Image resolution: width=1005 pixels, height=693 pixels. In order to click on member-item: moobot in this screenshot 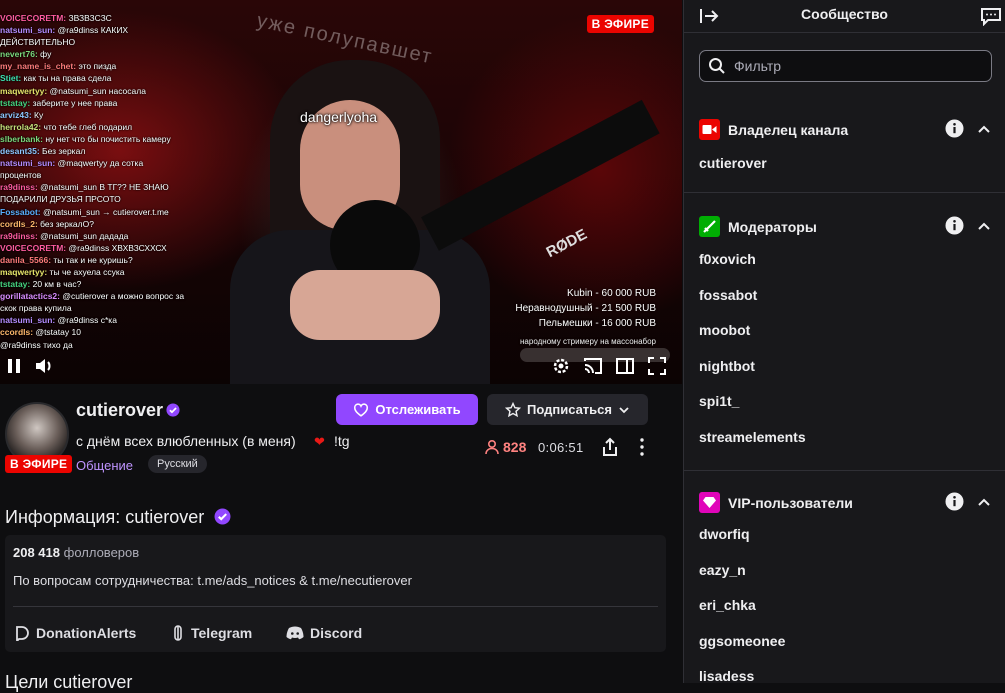, I will do `click(724, 330)`.